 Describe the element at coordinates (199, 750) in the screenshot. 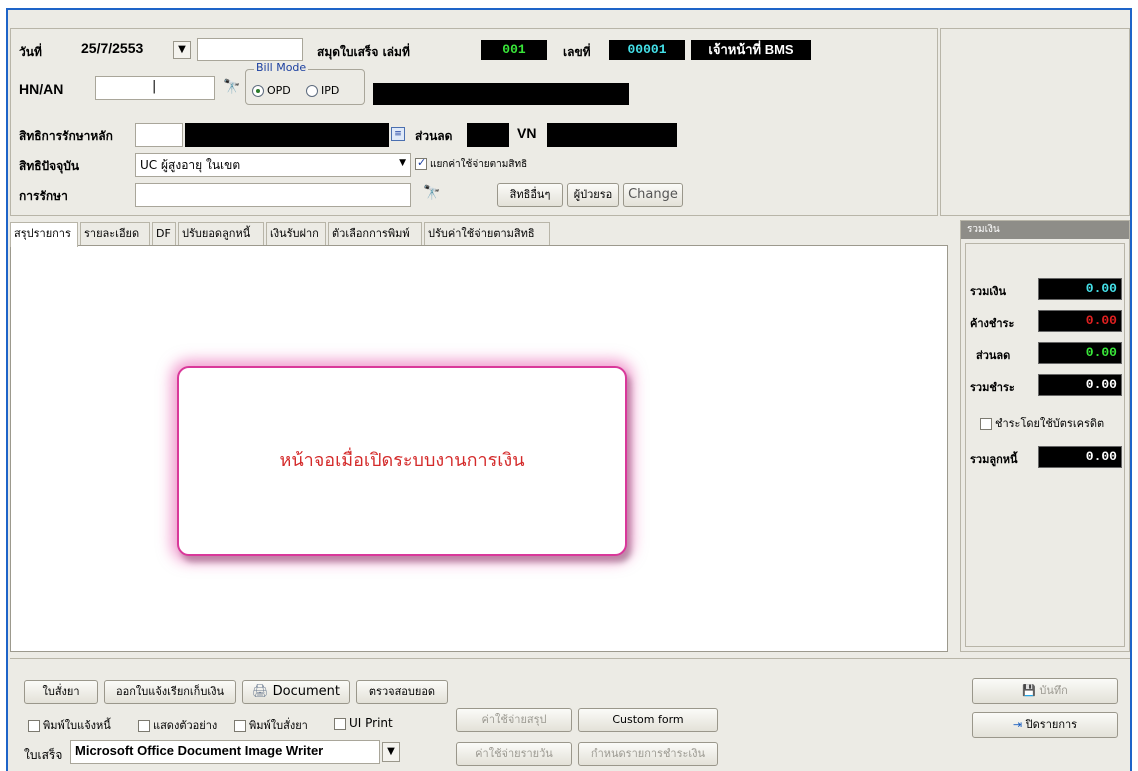

I see `printer-value: Microsoft Office Document Image Writer` at that location.